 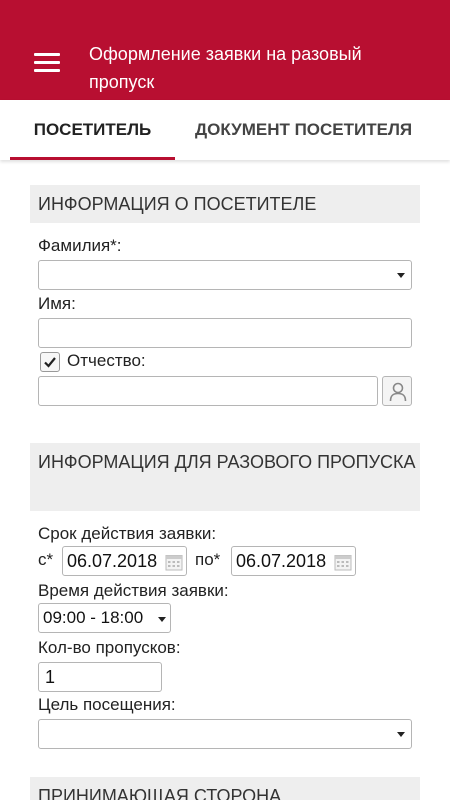 I want to click on purpose-label: Цель посещения:, so click(x=107, y=704).